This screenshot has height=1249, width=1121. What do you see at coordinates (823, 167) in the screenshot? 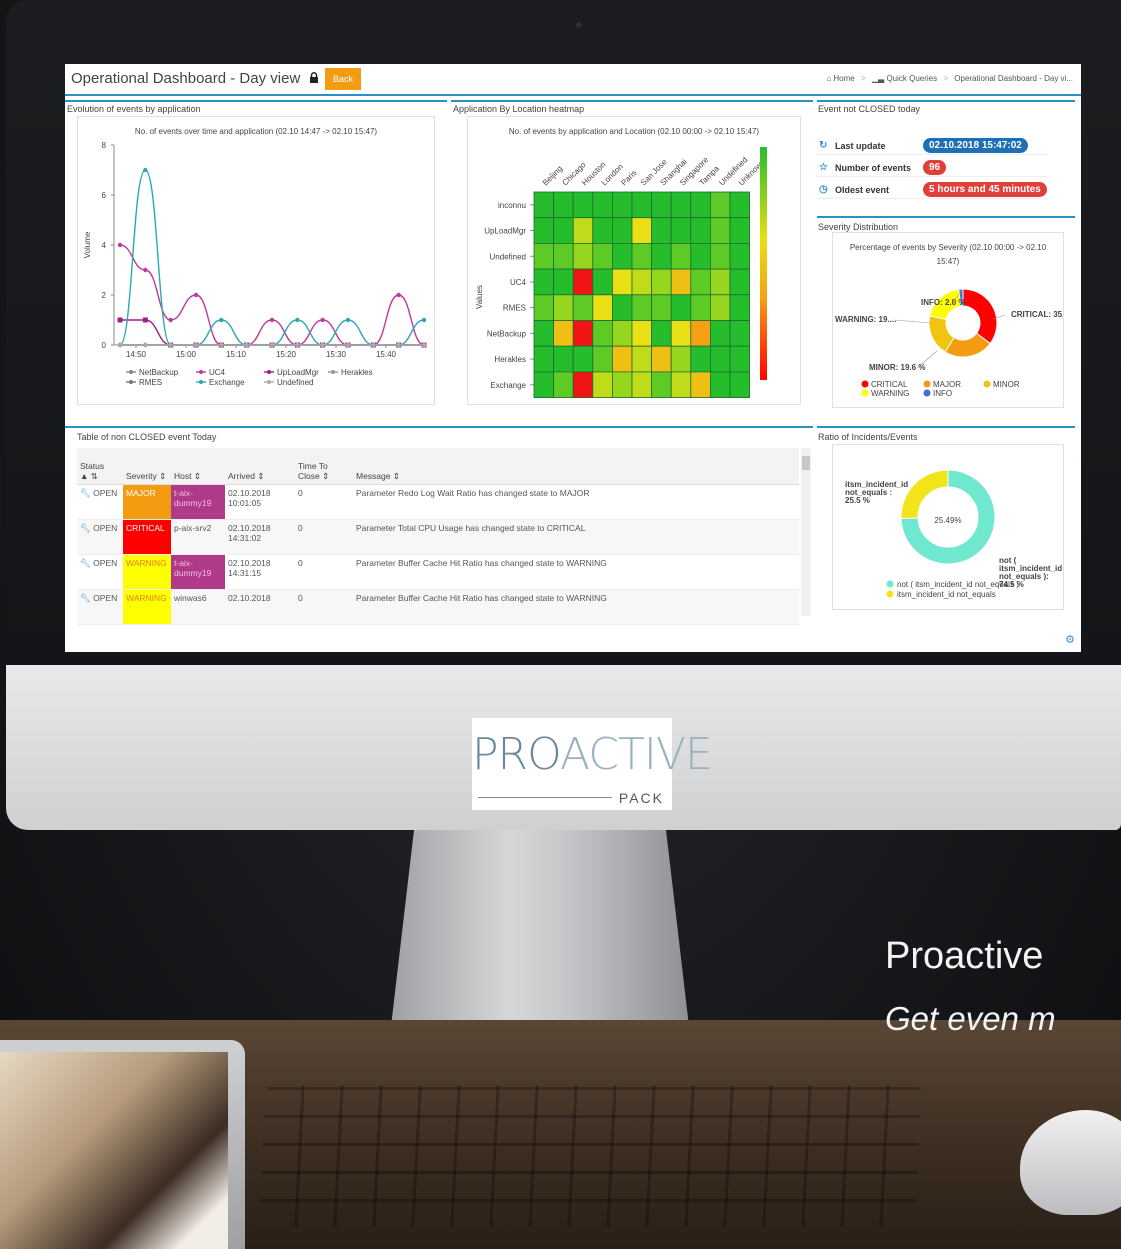
I see `star-icon: ☆` at bounding box center [823, 167].